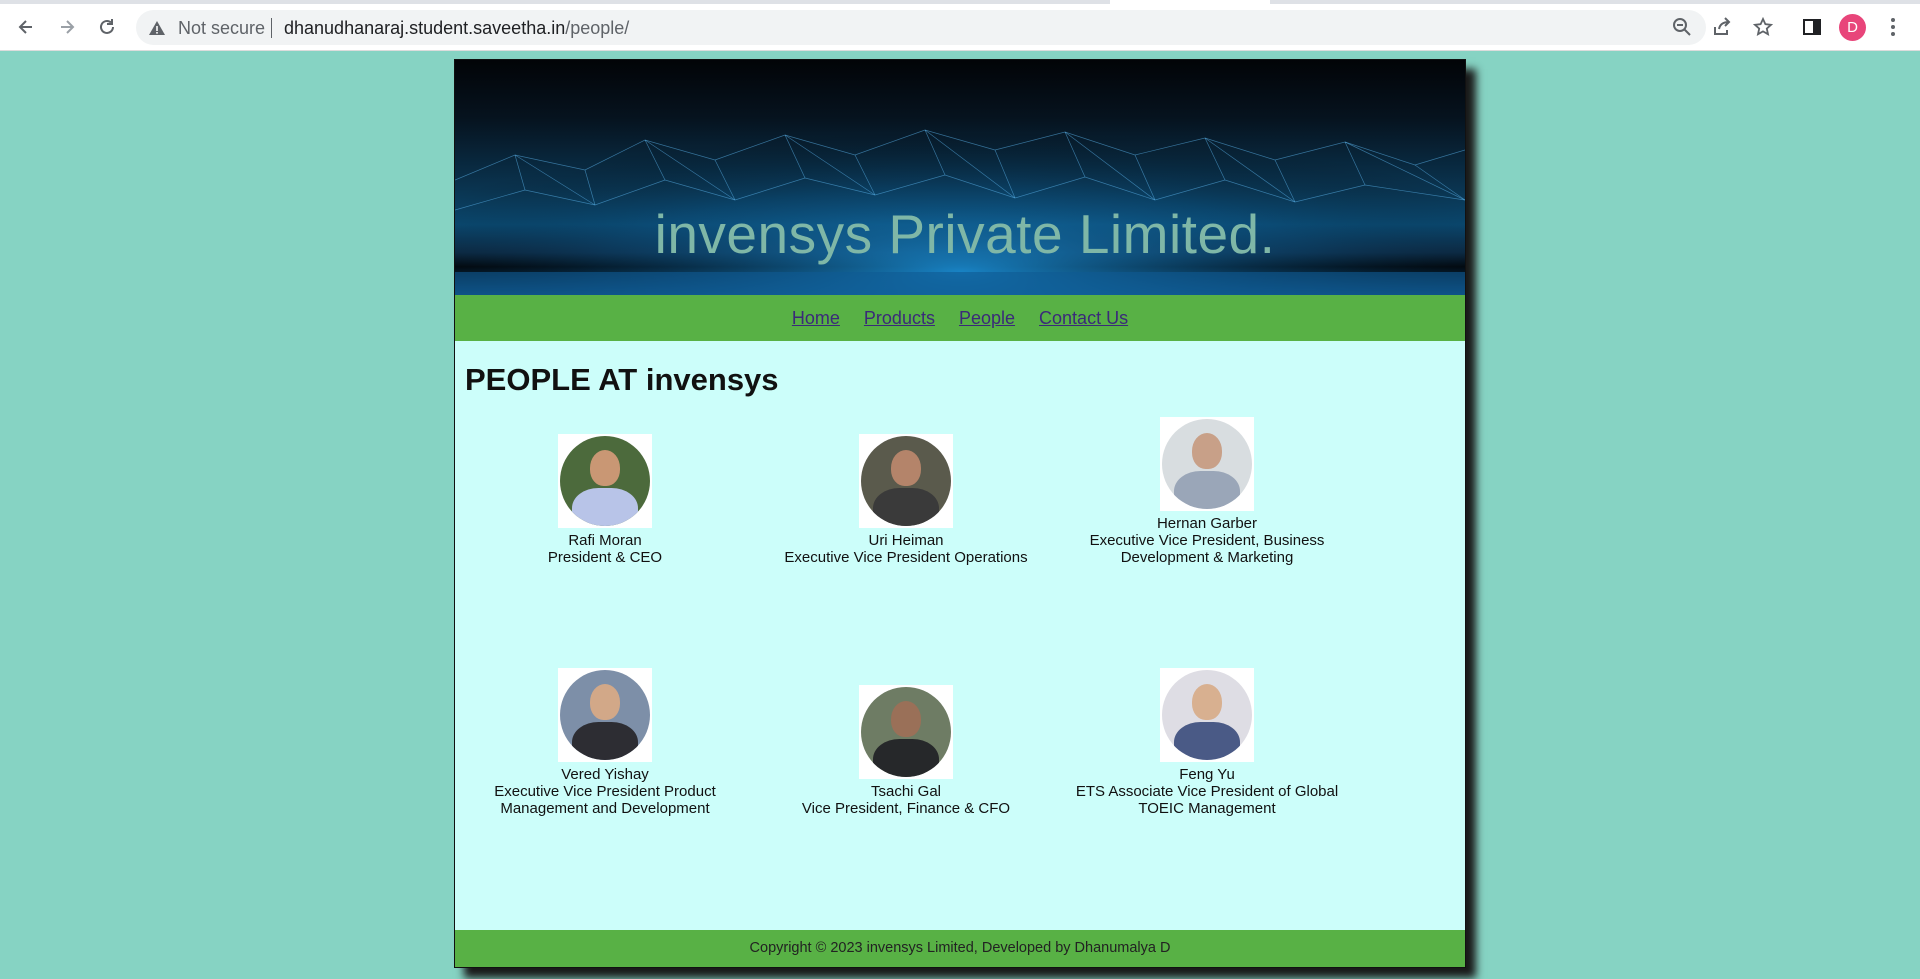 The height and width of the screenshot is (979, 1920). Describe the element at coordinates (1083, 318) in the screenshot. I see `nav-link-contact-us: Contact Us` at that location.